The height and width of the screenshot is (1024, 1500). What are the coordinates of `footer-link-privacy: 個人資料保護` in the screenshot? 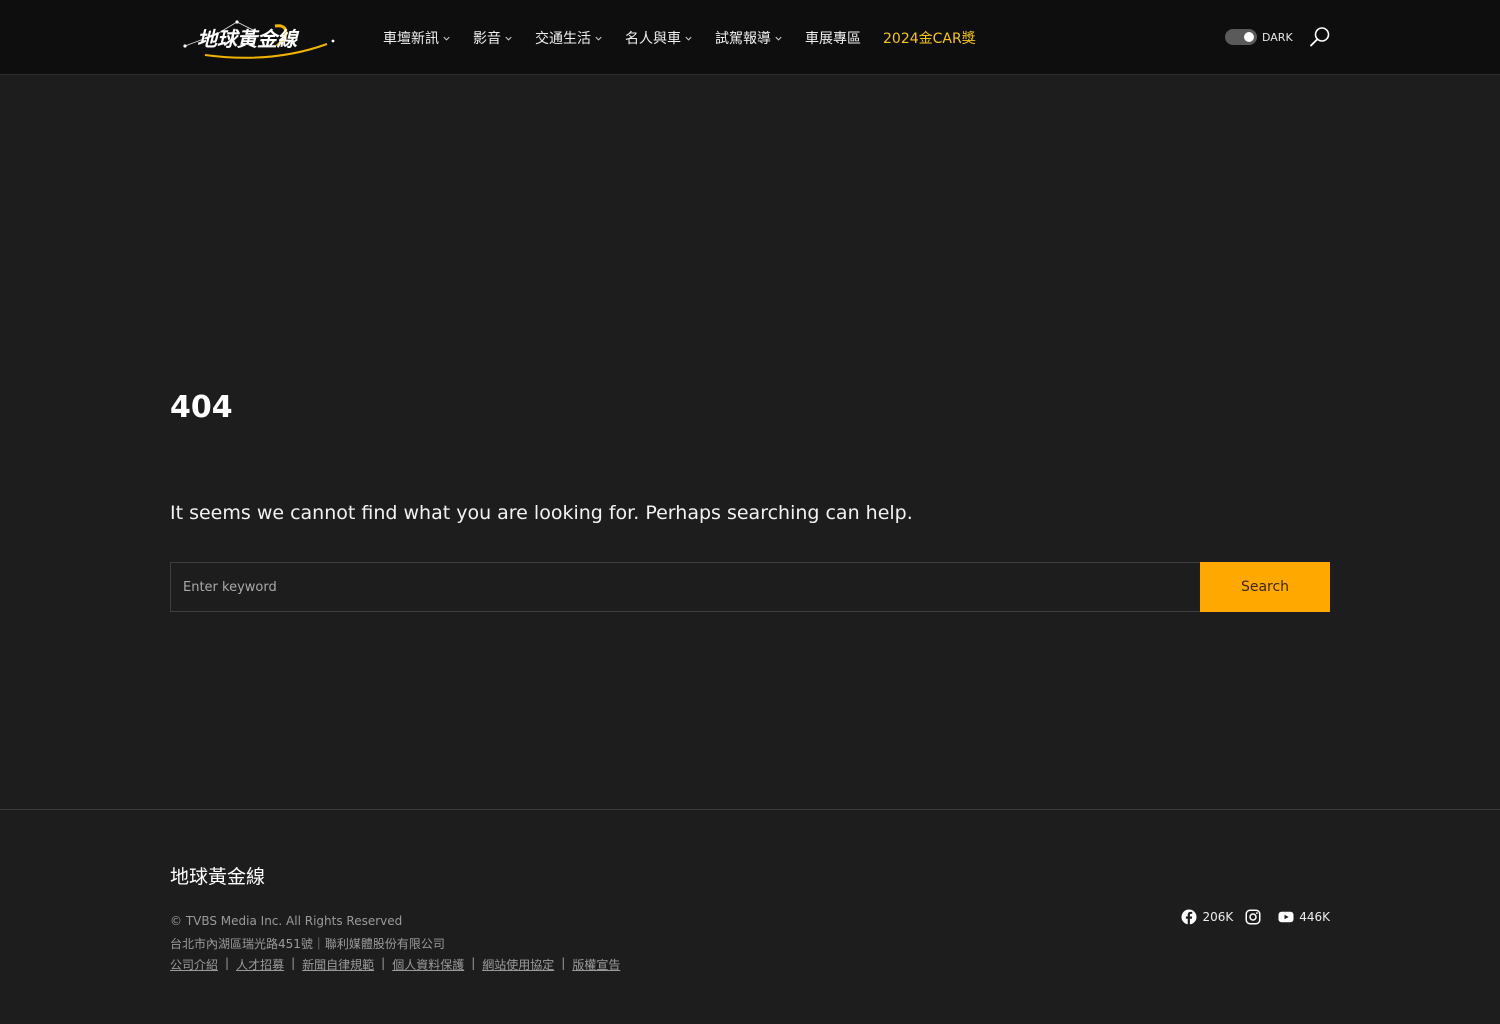 It's located at (428, 964).